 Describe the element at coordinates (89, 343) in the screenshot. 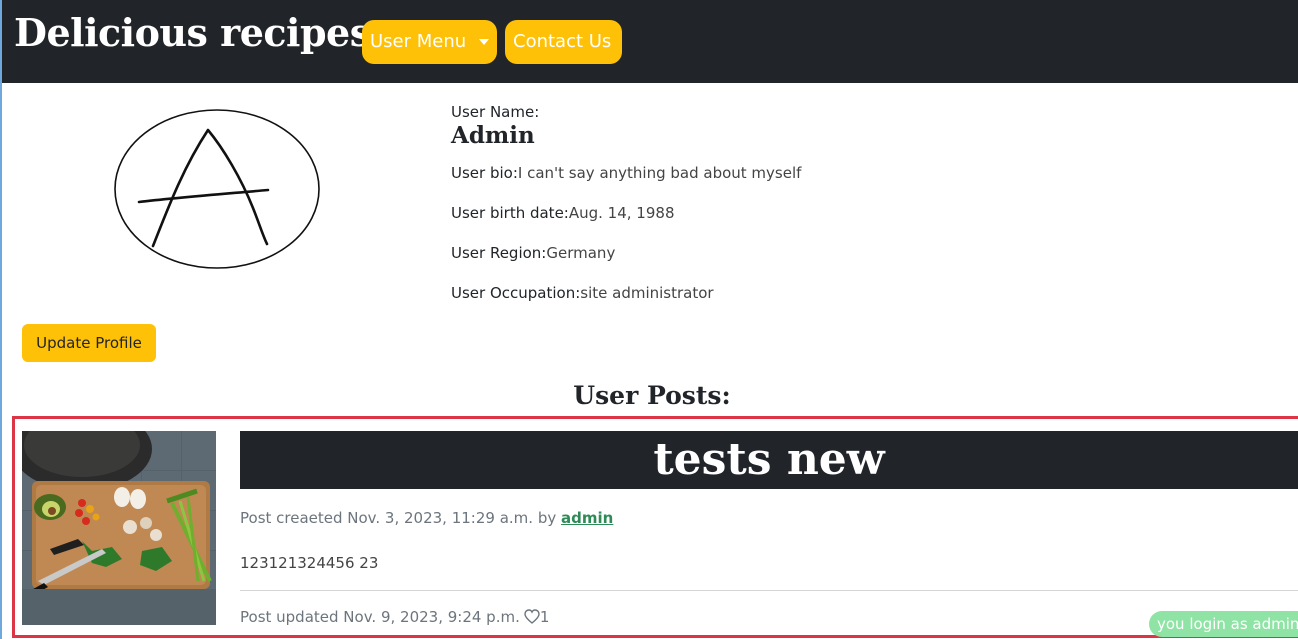

I see `update-profile-button: Update Profile` at that location.